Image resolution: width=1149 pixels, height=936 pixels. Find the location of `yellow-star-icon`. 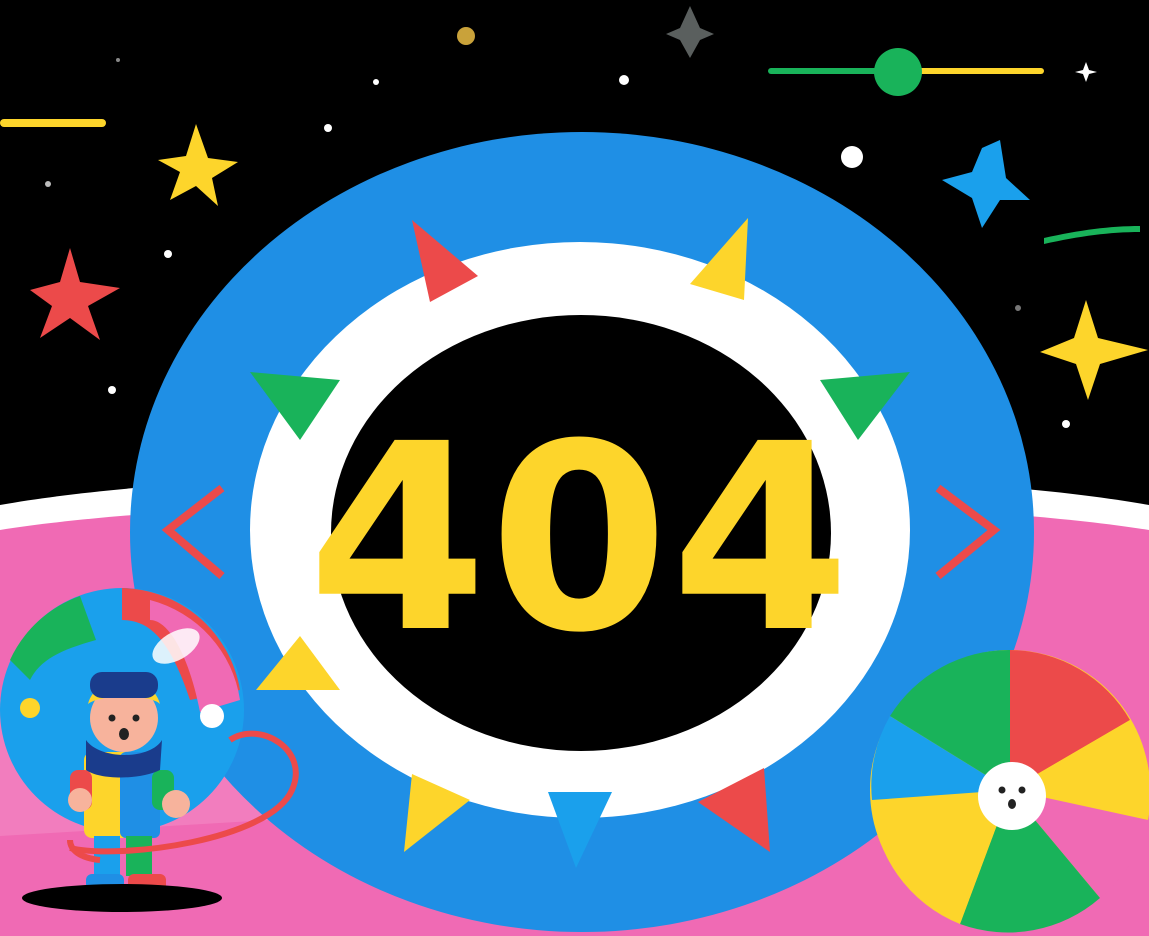

yellow-star-icon is located at coordinates (198, 165).